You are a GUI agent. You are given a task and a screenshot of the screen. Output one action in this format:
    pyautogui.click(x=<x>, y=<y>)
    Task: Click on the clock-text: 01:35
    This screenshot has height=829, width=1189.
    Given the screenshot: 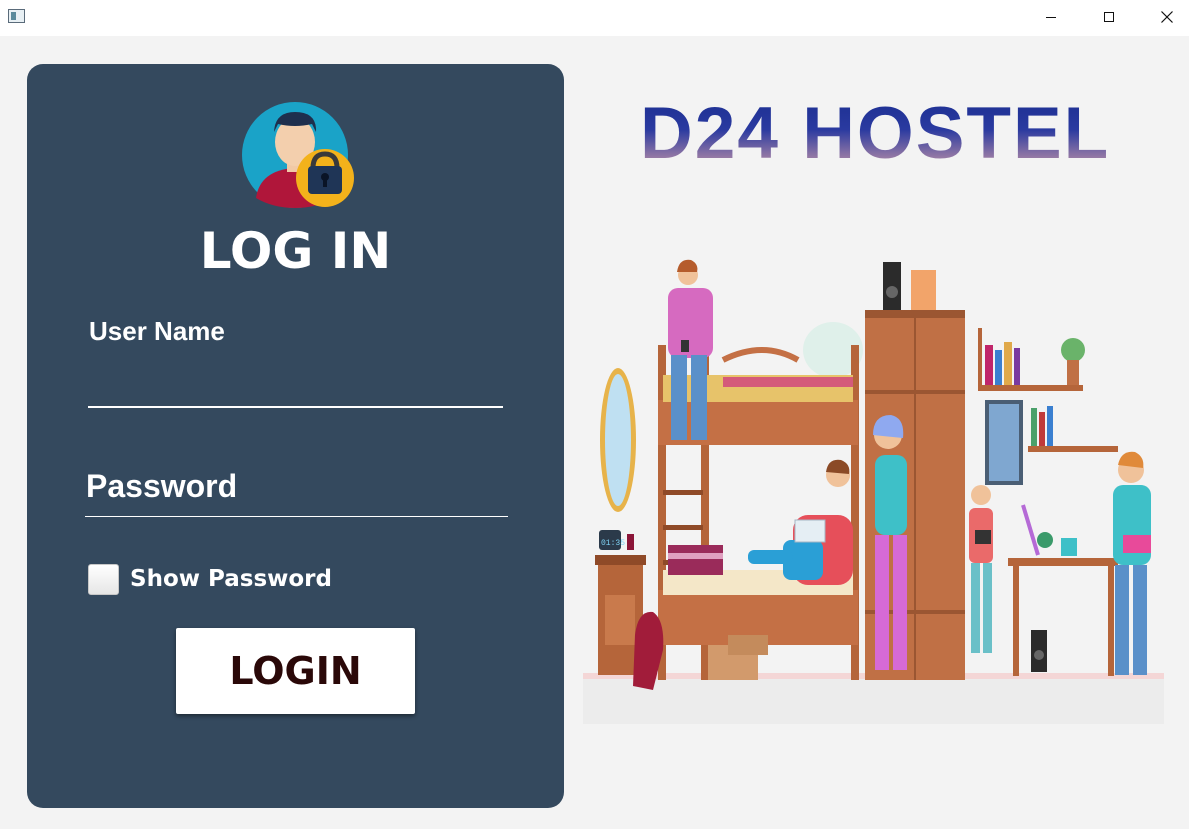 What is the action you would take?
    pyautogui.click(x=613, y=543)
    